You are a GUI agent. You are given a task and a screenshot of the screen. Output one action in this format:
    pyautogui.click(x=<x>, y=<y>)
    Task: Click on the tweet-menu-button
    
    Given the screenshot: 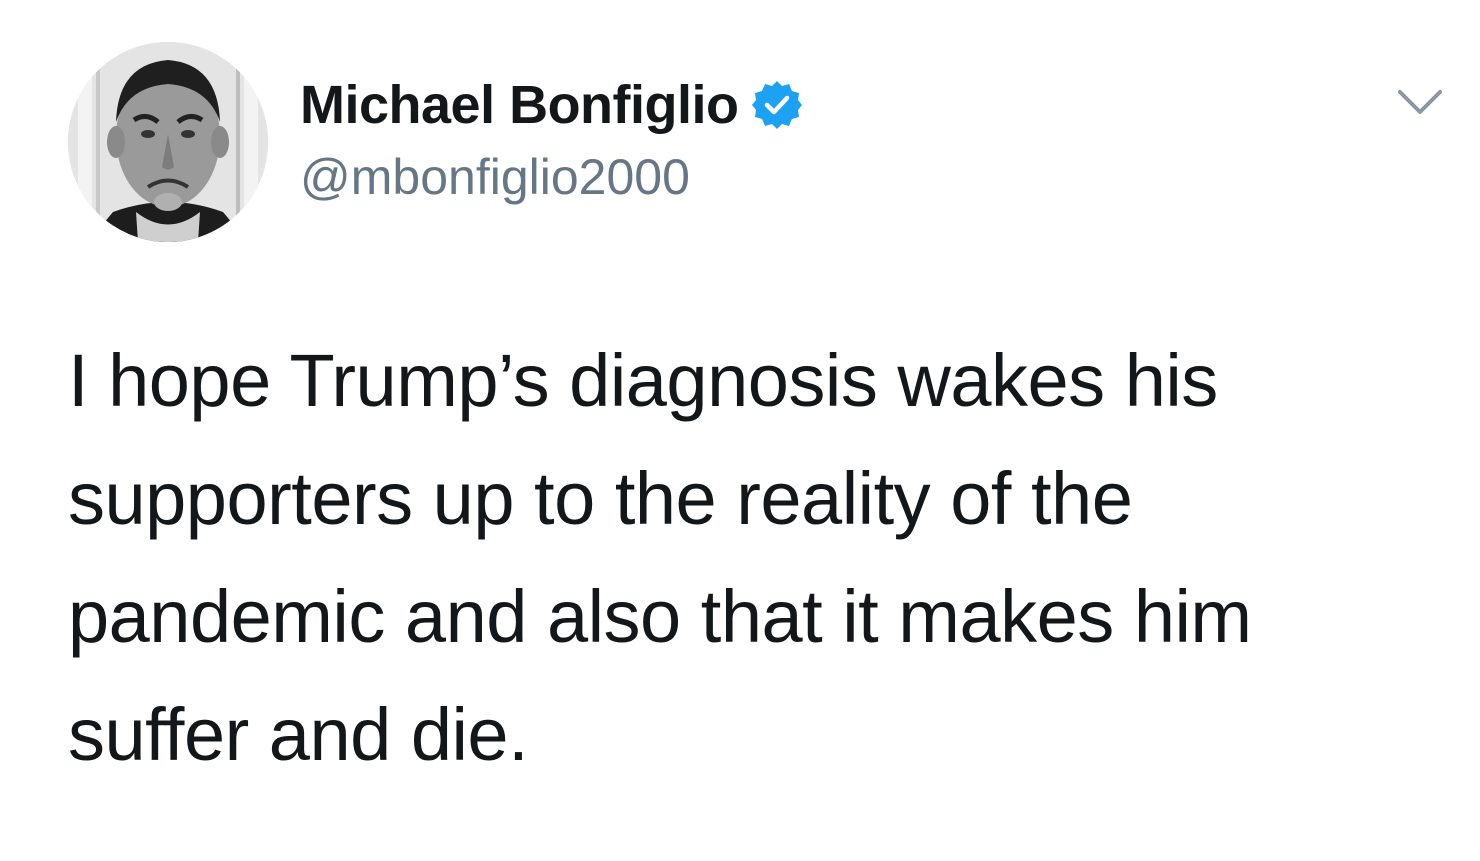 What is the action you would take?
    pyautogui.click(x=1420, y=102)
    